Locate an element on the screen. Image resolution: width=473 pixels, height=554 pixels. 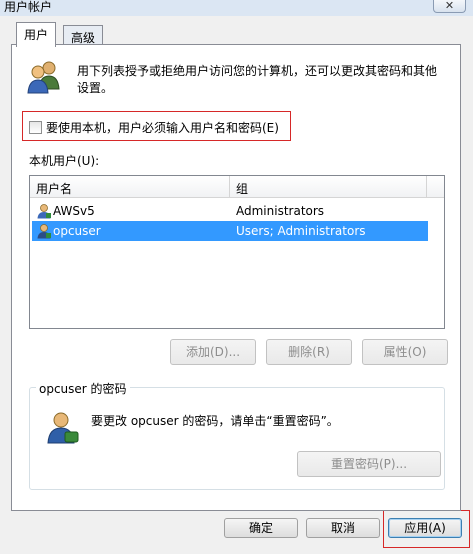
tab-advanced-label: 高级 is located at coordinates (83, 38).